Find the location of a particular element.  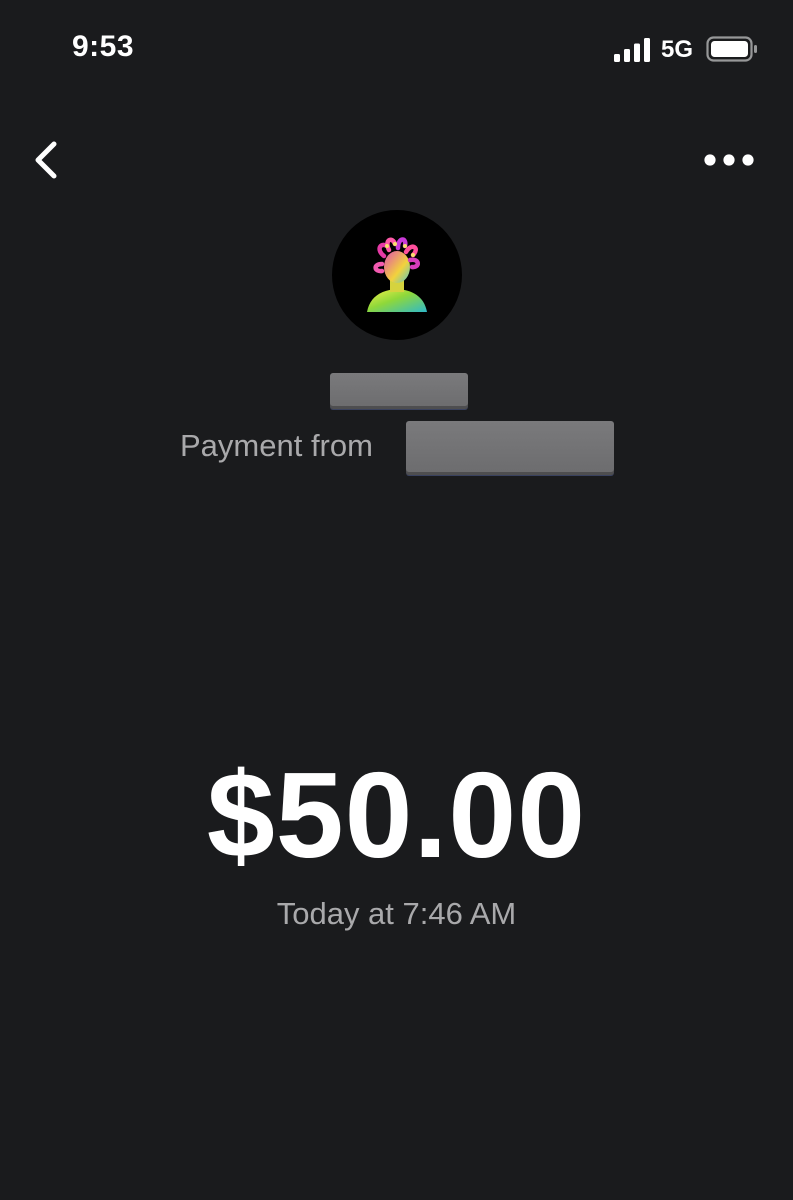

chevron-left-icon is located at coordinates (46, 160).